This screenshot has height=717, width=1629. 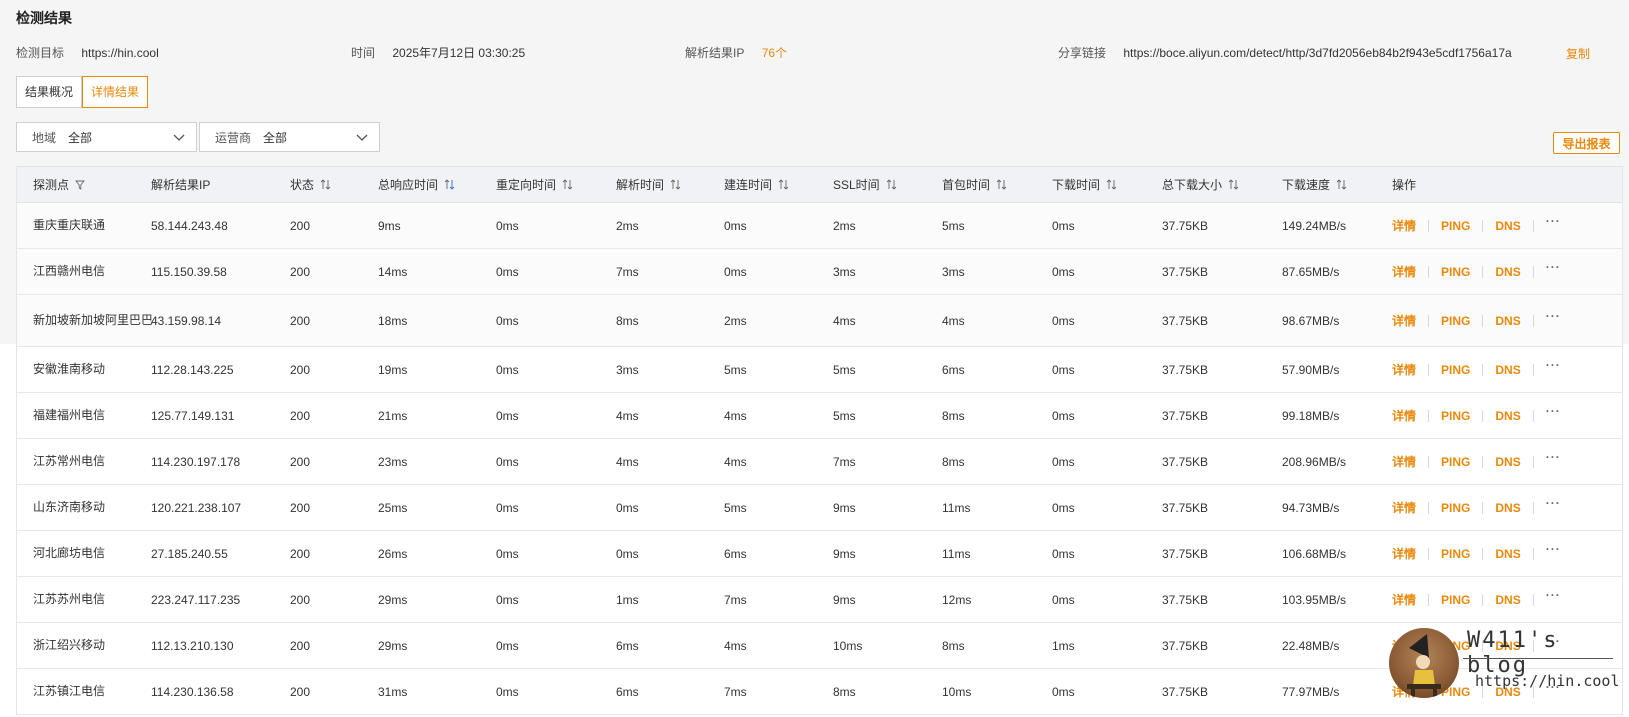 What do you see at coordinates (1578, 53) in the screenshot?
I see `copy-button: 复制` at bounding box center [1578, 53].